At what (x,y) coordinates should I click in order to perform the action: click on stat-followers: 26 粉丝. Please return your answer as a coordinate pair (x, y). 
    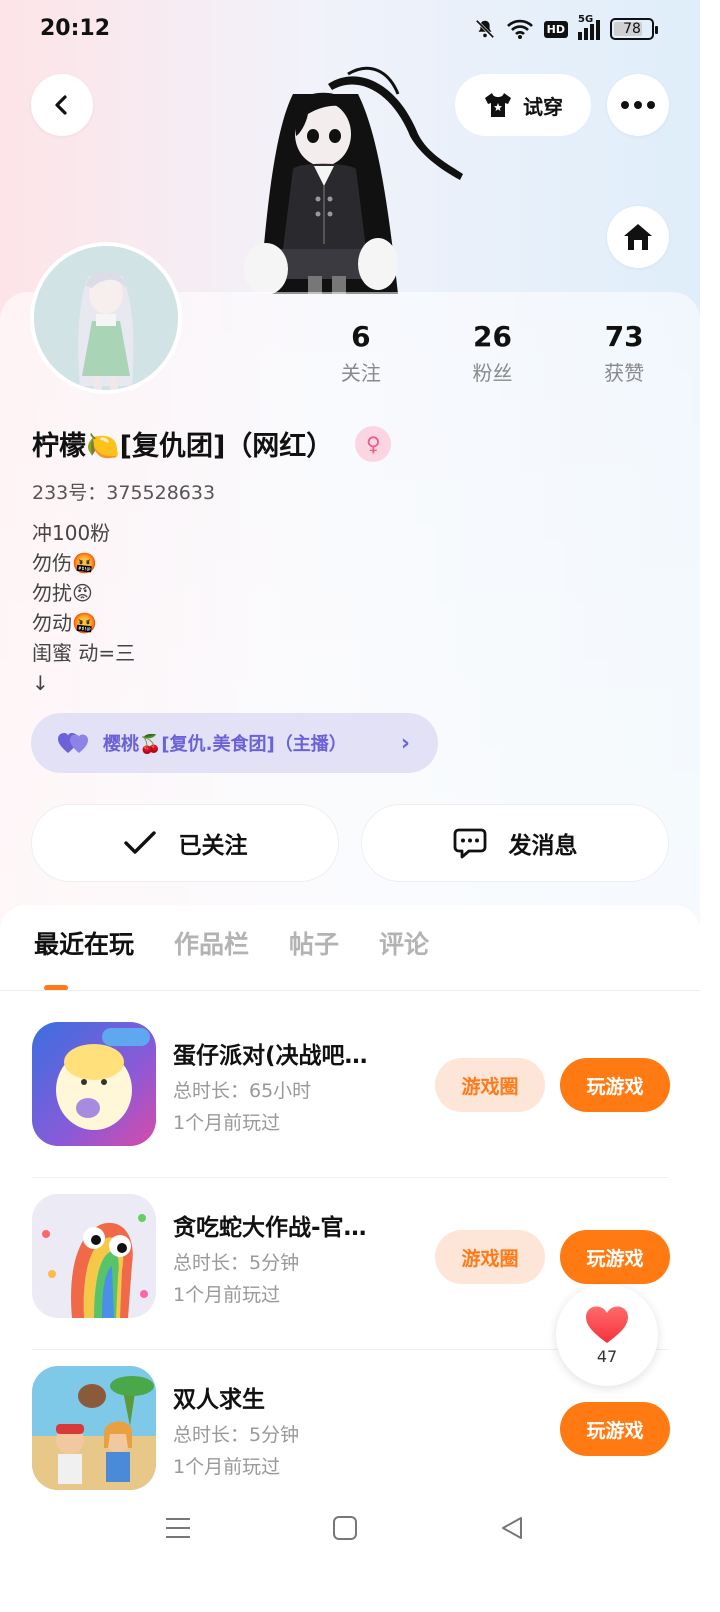
    Looking at the image, I should click on (493, 353).